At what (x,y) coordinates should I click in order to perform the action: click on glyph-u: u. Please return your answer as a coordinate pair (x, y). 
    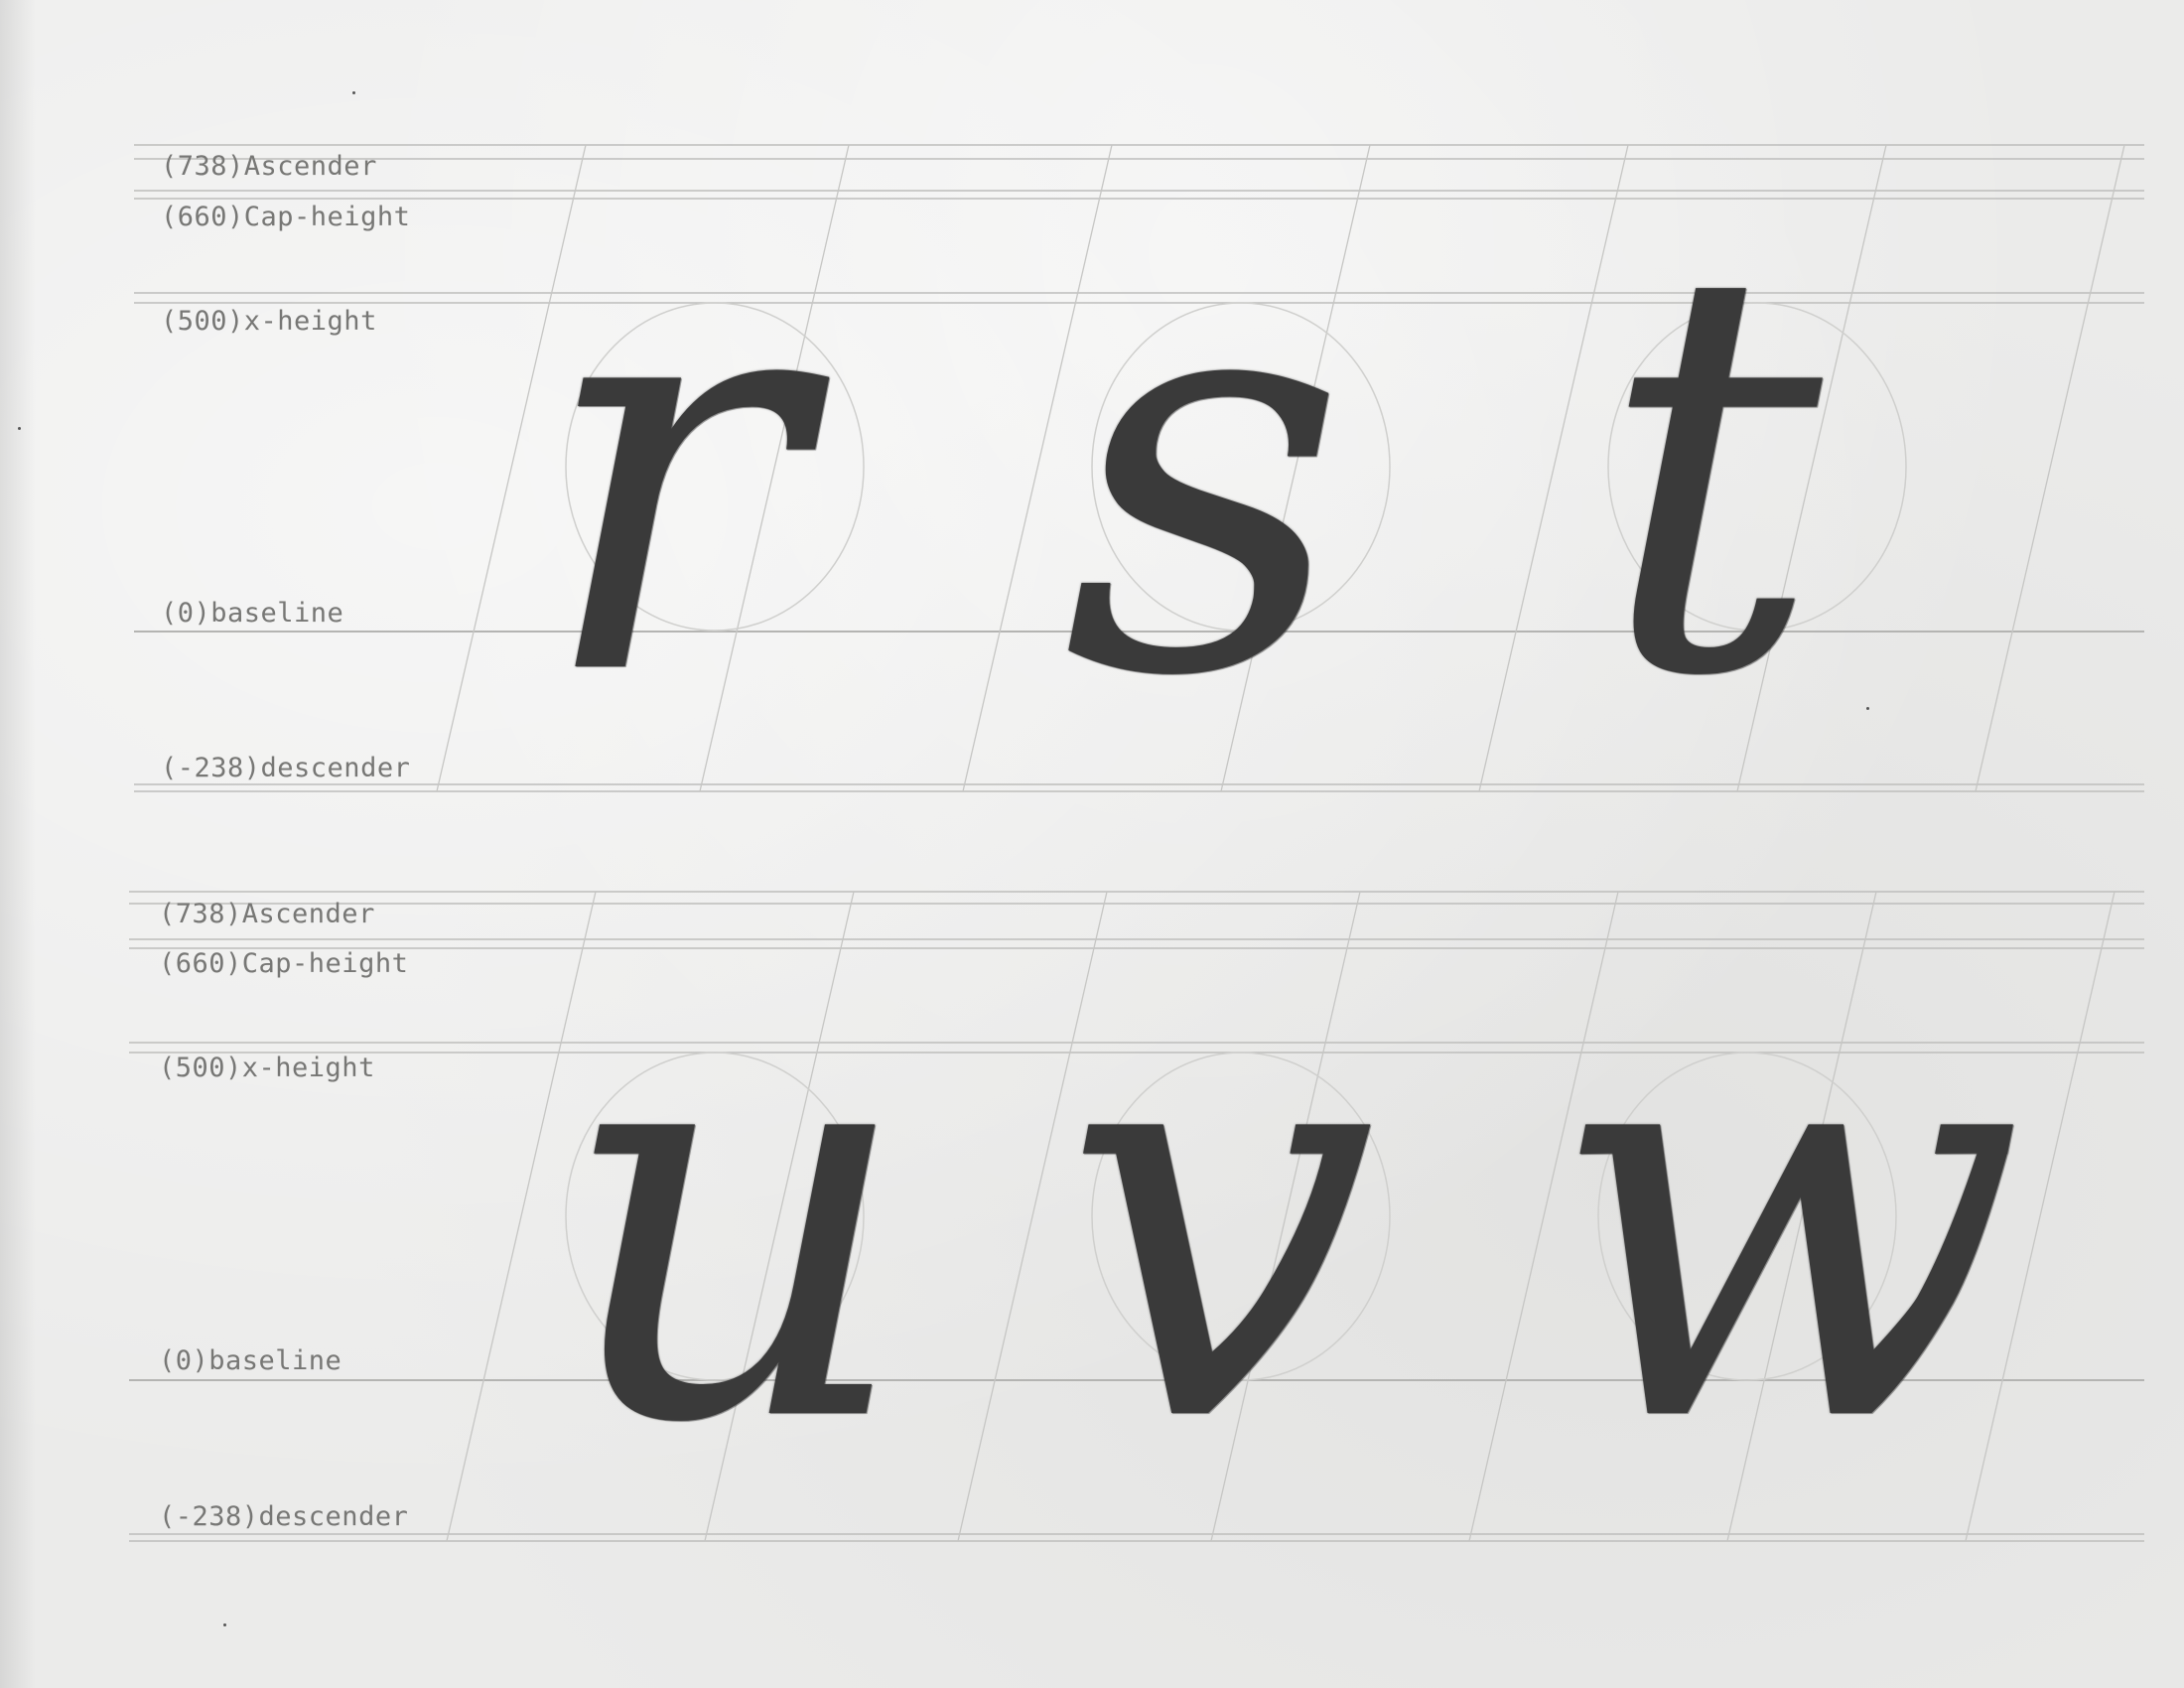
    Looking at the image, I should click on (735, 1221).